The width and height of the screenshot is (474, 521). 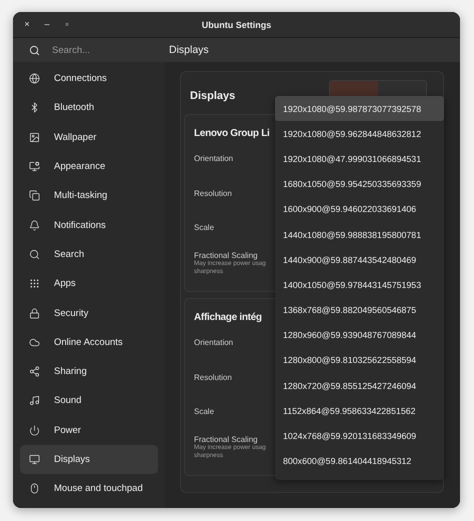 What do you see at coordinates (80, 225) in the screenshot?
I see `sidebar-label: Notifications` at bounding box center [80, 225].